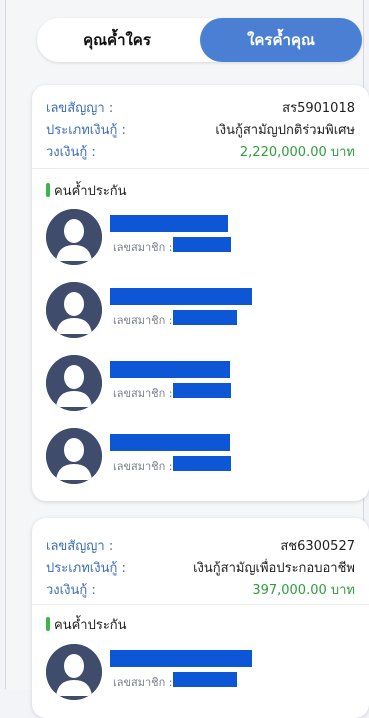 The image size is (369, 718). What do you see at coordinates (317, 546) in the screenshot?
I see `contract-number-value: สช6300527` at bounding box center [317, 546].